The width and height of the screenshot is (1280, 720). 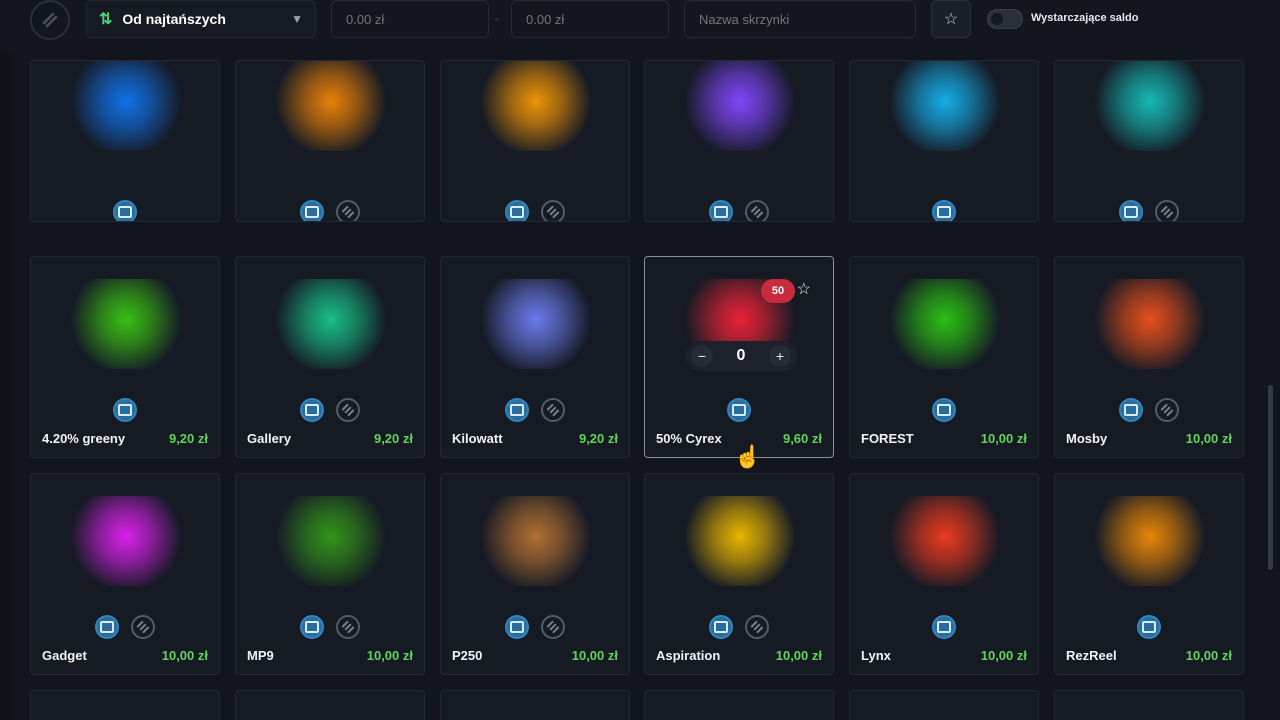 What do you see at coordinates (804, 289) in the screenshot?
I see `favorite-star-icon: ☆` at bounding box center [804, 289].